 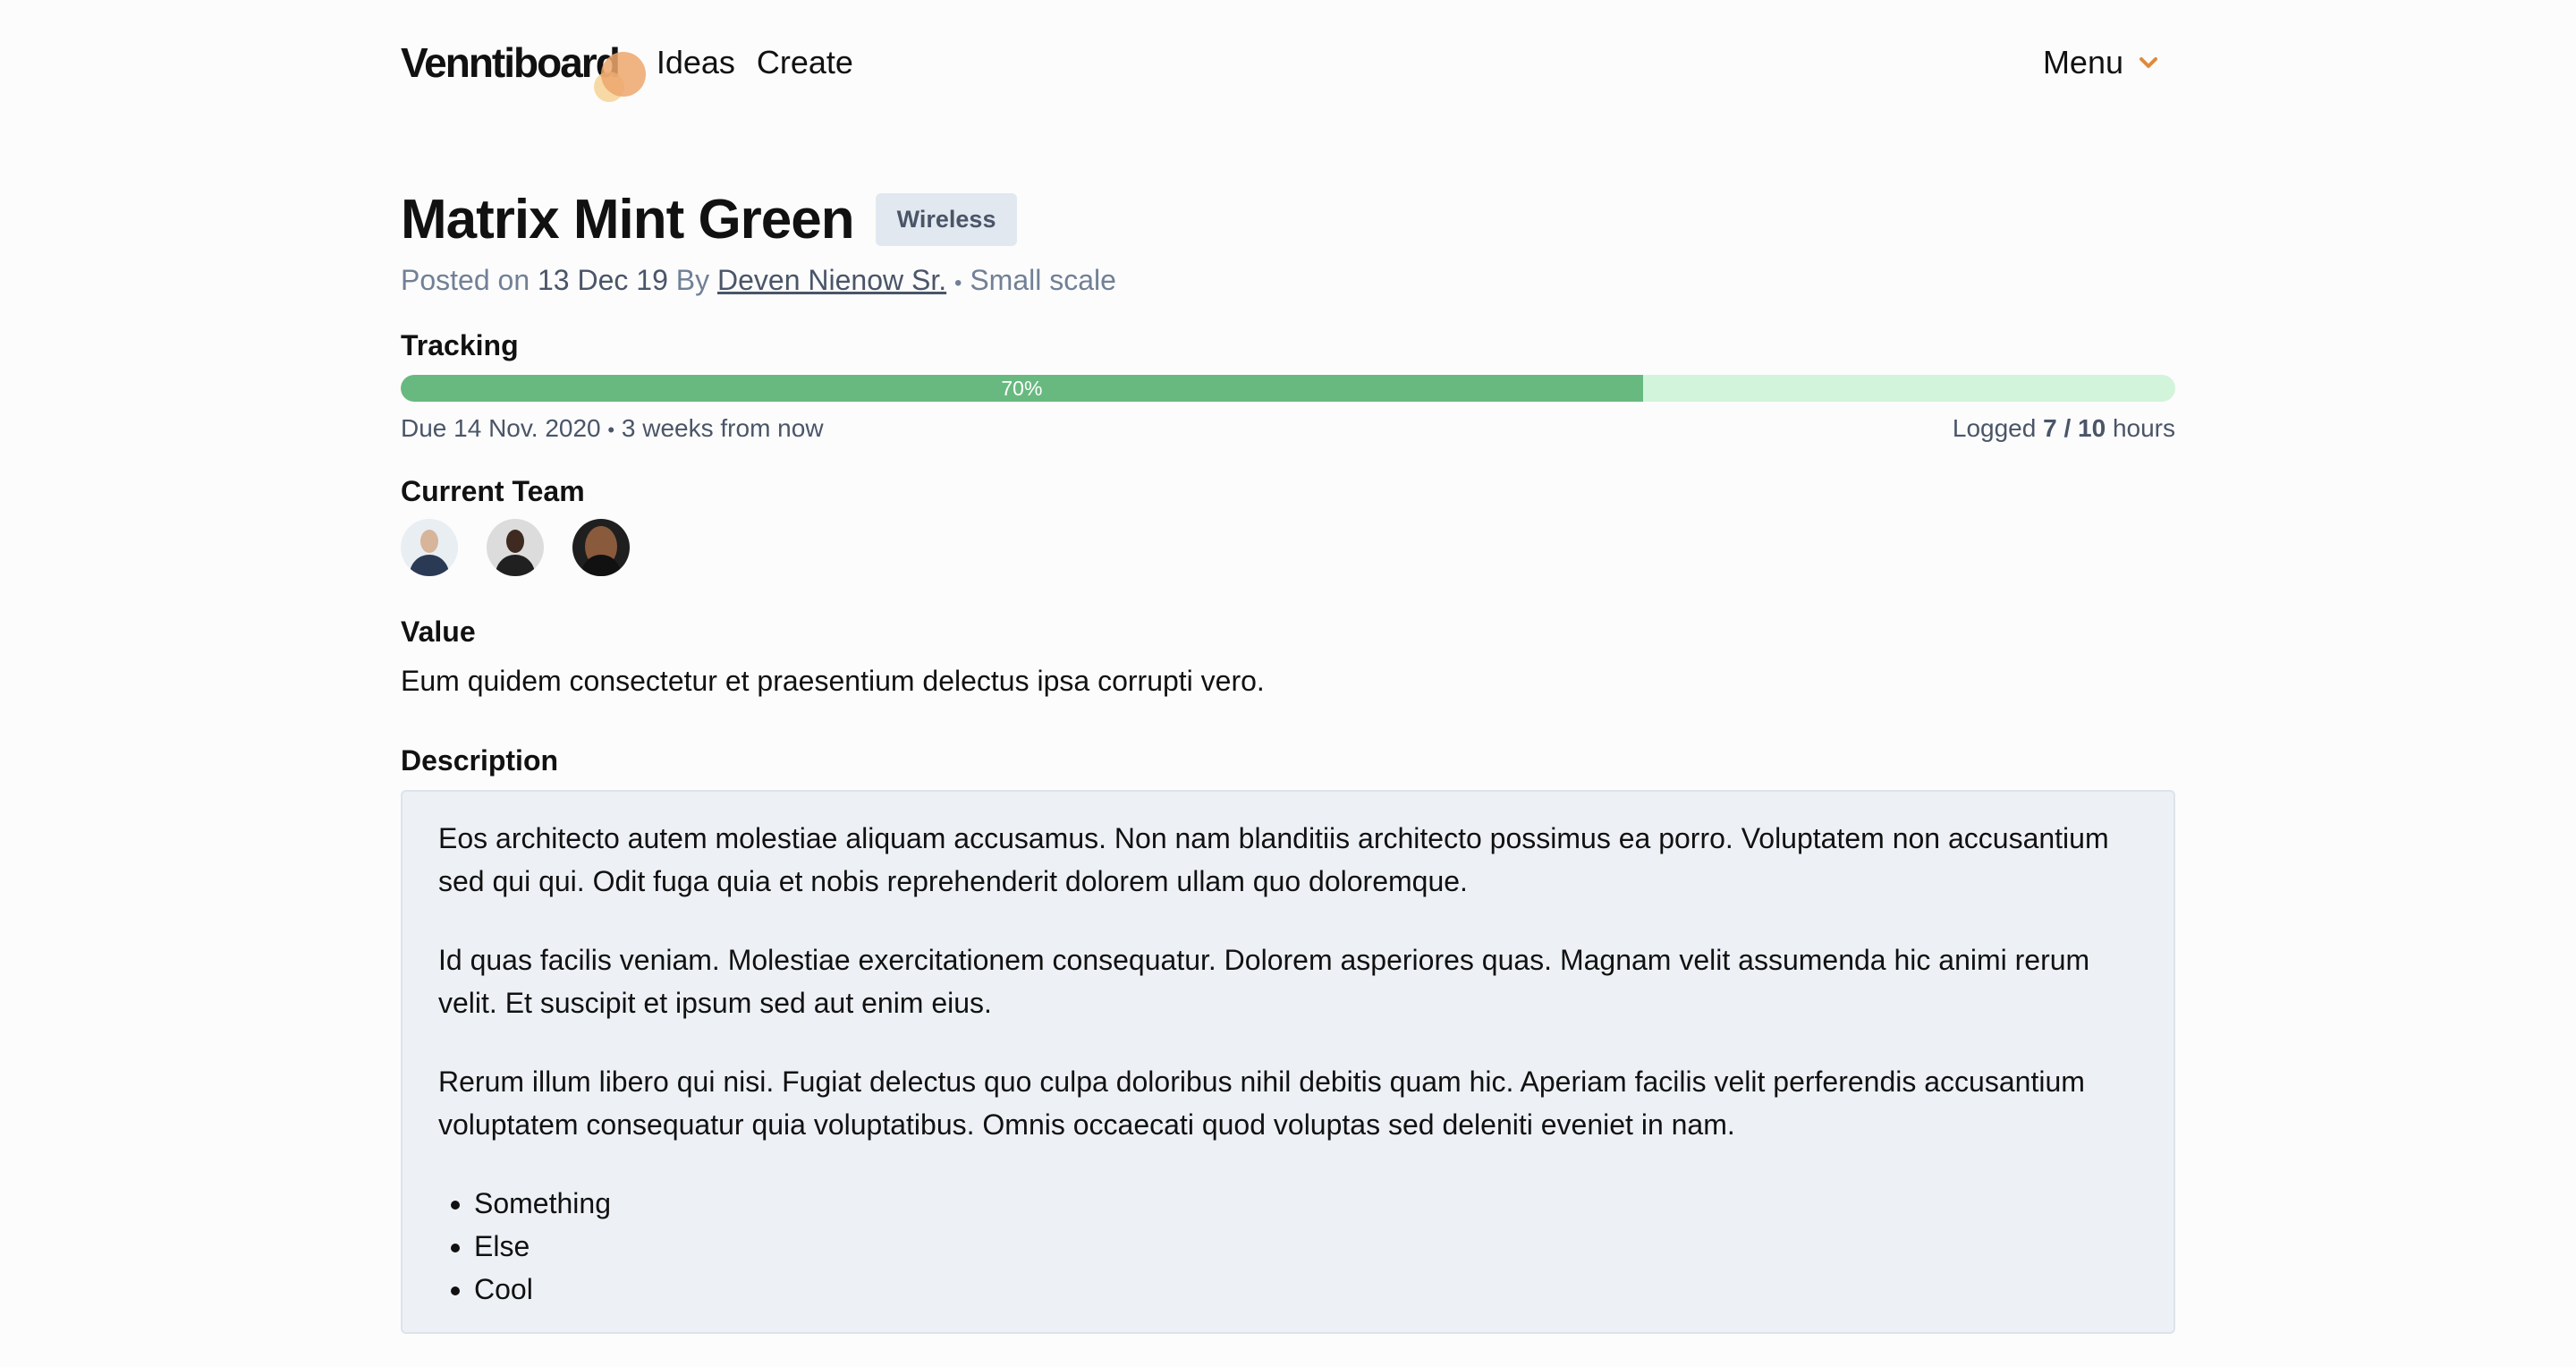 I want to click on menu-label: Menu, so click(x=2082, y=62).